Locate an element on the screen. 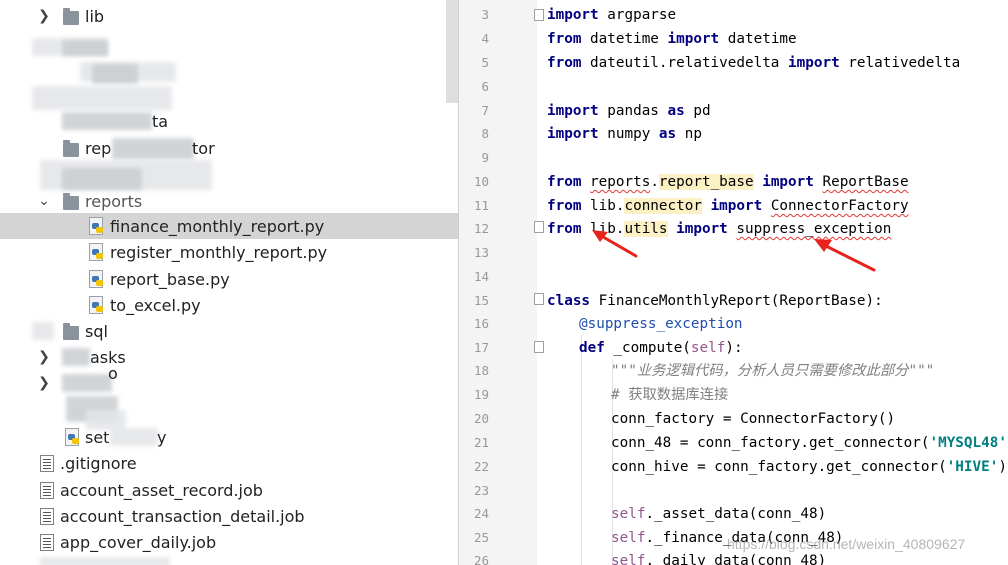 The width and height of the screenshot is (1008, 565). code-text: self._asset_data(conn_48) is located at coordinates (719, 514).